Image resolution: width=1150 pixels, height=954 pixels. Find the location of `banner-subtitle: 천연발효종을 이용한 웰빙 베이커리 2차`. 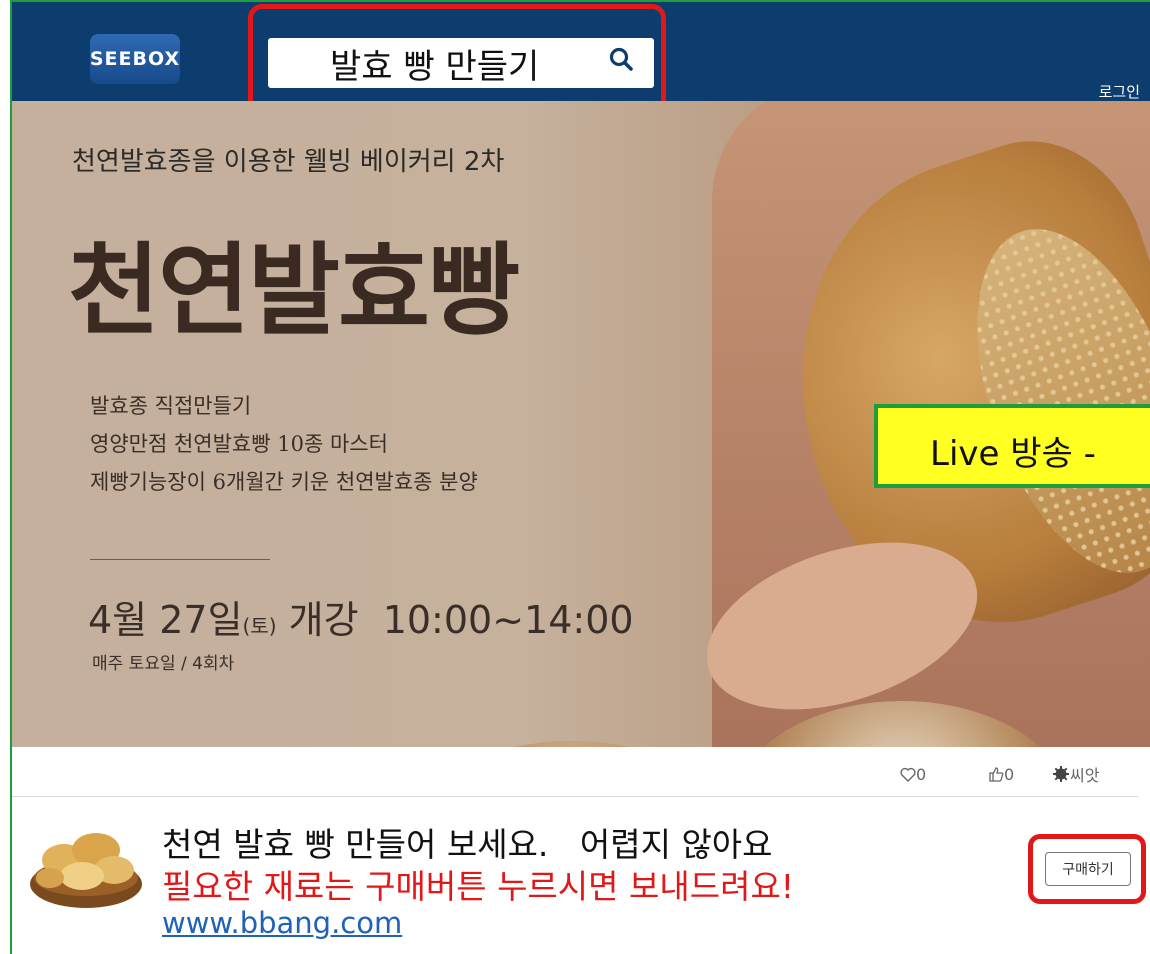

banner-subtitle: 천연발효종을 이용한 웰빙 베이커리 2차 is located at coordinates (288, 162).